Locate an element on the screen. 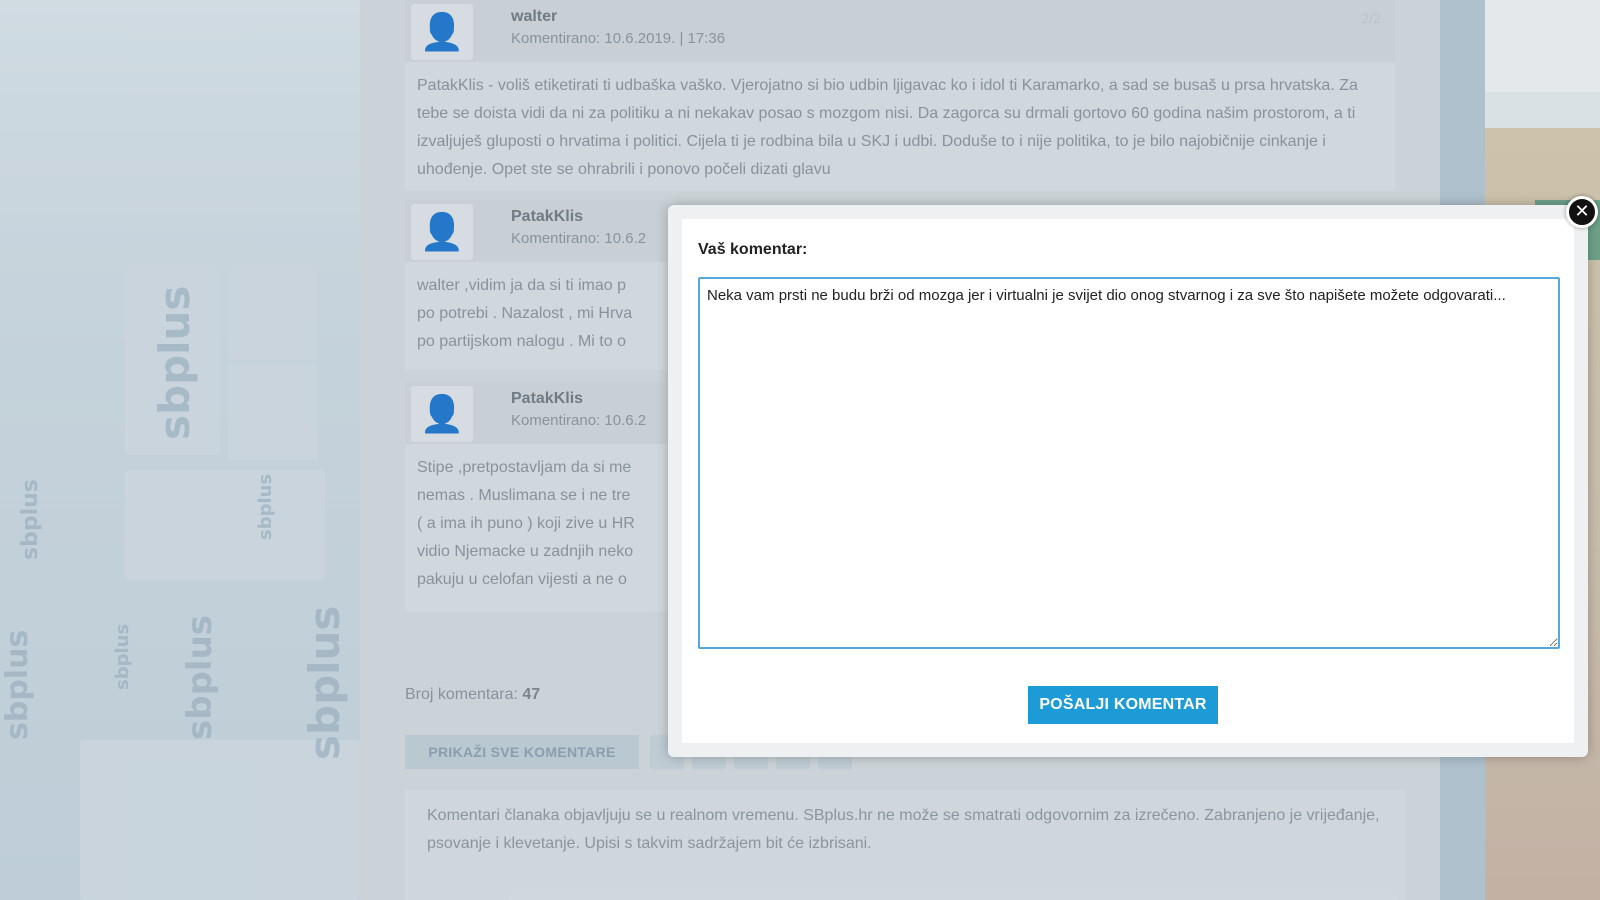  comment-field-label: Vaš komentar: is located at coordinates (753, 249).